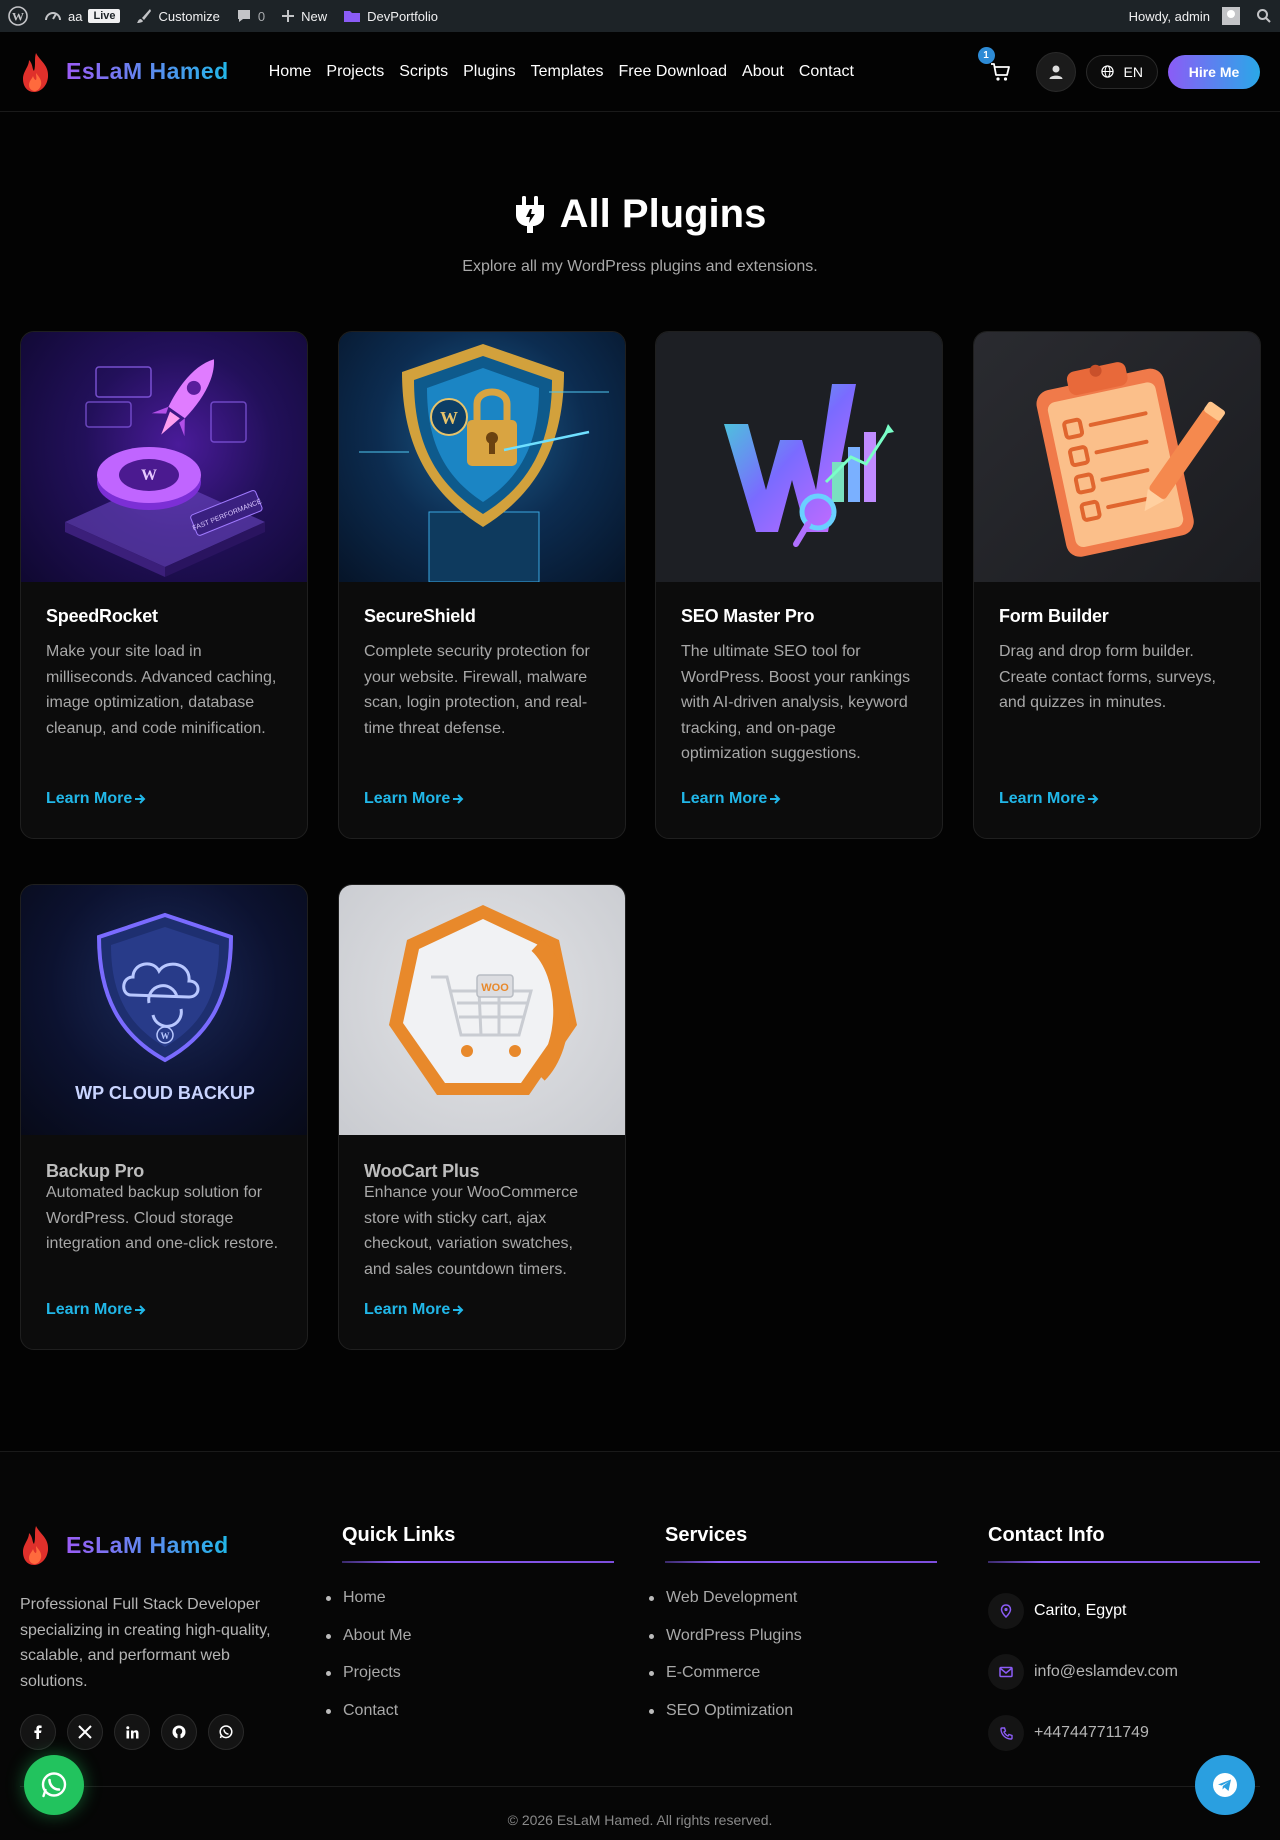  What do you see at coordinates (801, 1721) in the screenshot?
I see `service-seo: SEO Optimization` at bounding box center [801, 1721].